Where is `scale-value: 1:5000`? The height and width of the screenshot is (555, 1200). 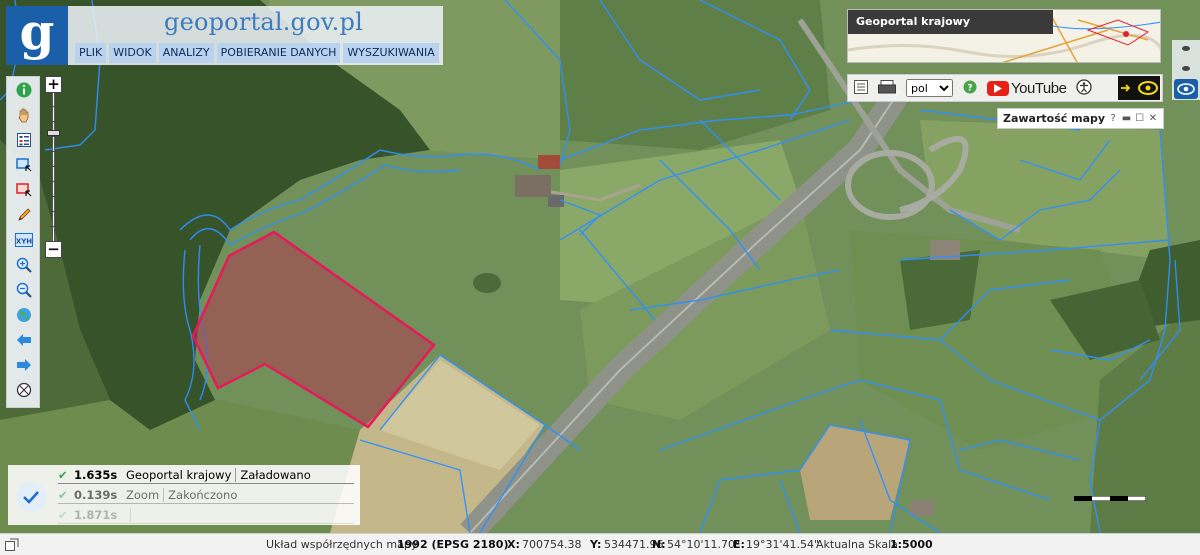 scale-value: 1:5000 is located at coordinates (911, 544).